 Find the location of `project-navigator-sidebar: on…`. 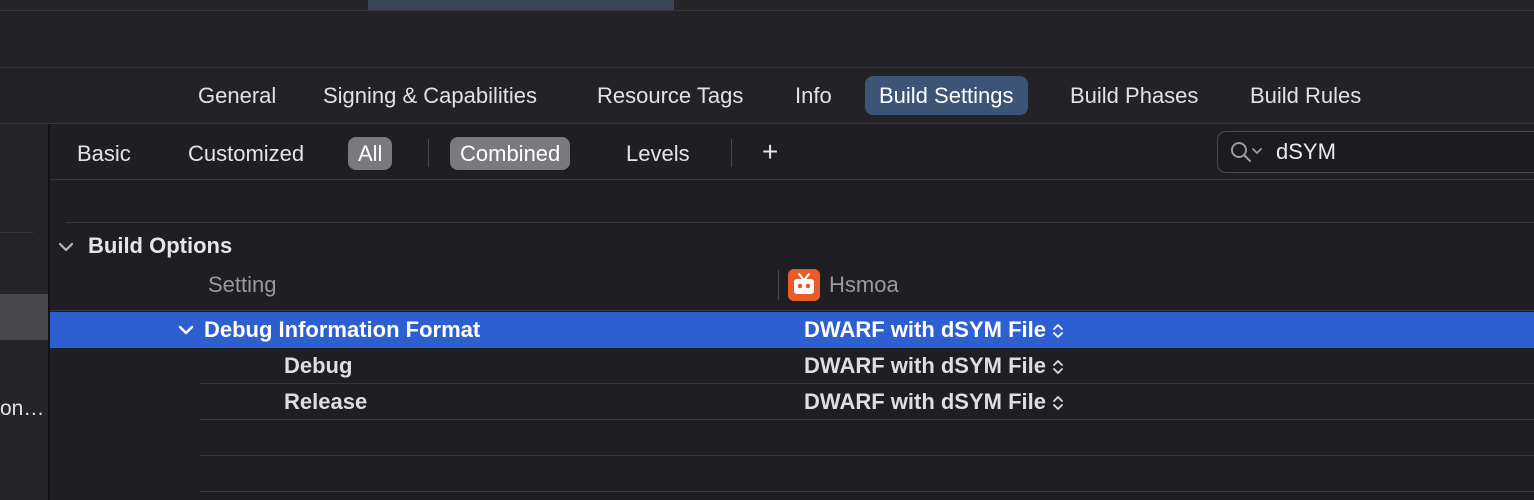

project-navigator-sidebar: on… is located at coordinates (25, 312).